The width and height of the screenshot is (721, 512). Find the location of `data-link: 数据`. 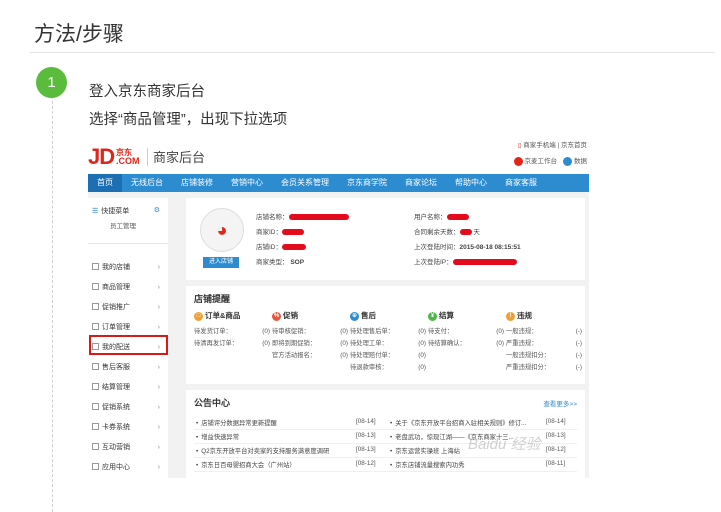

data-link: 数据 is located at coordinates (575, 160).